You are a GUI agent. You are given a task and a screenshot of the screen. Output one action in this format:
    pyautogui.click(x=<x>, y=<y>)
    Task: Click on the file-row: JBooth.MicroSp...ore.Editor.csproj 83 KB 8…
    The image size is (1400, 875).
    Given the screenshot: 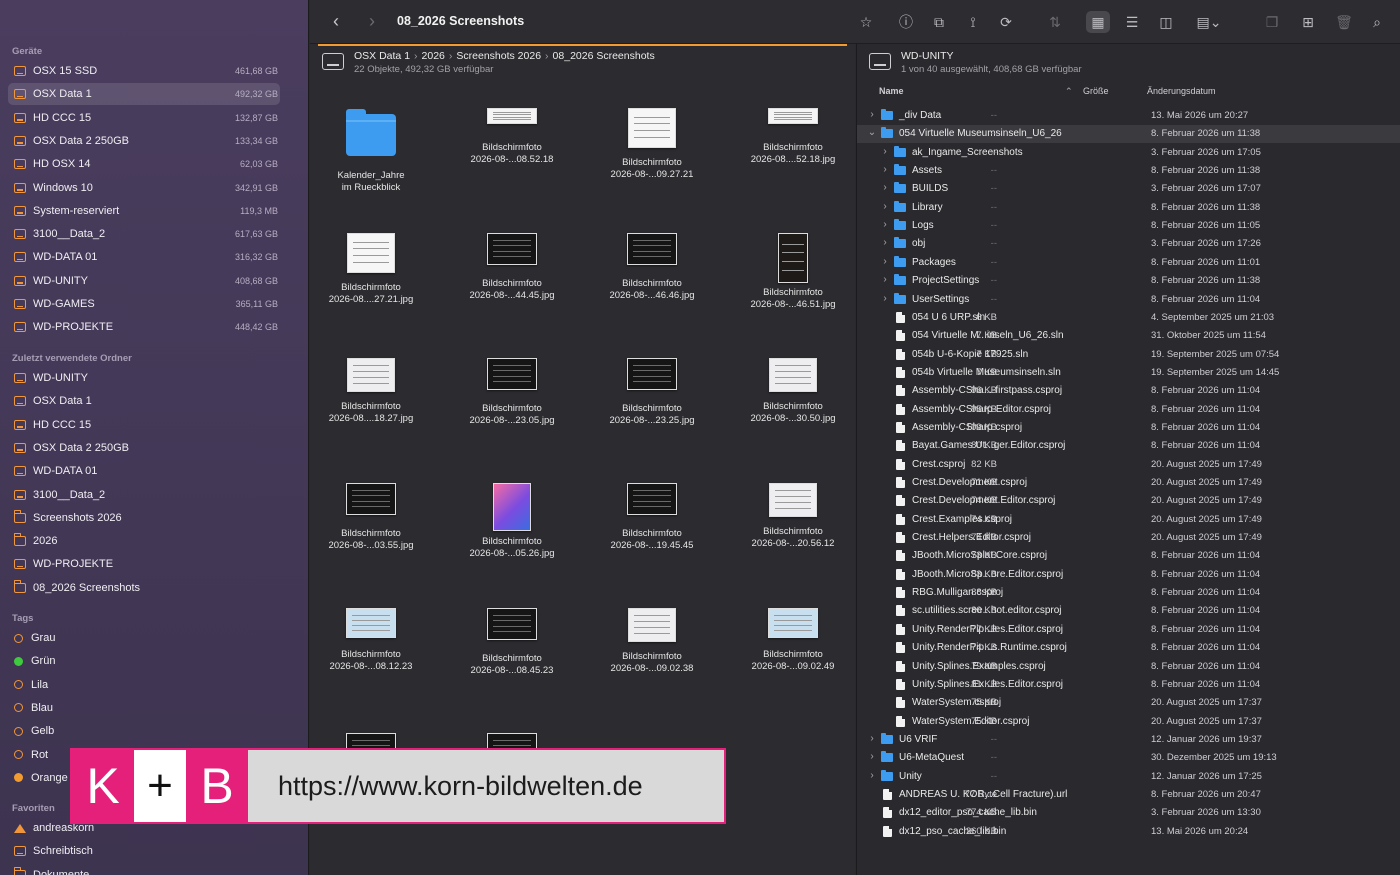 What is the action you would take?
    pyautogui.click(x=1128, y=575)
    